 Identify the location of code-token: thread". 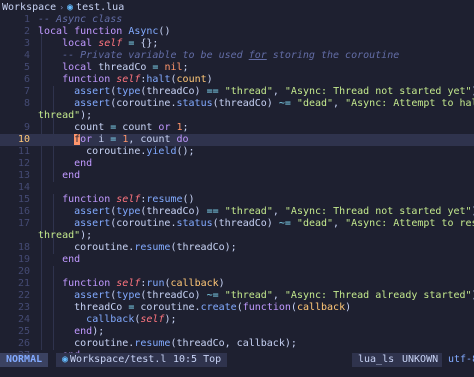
(59, 115).